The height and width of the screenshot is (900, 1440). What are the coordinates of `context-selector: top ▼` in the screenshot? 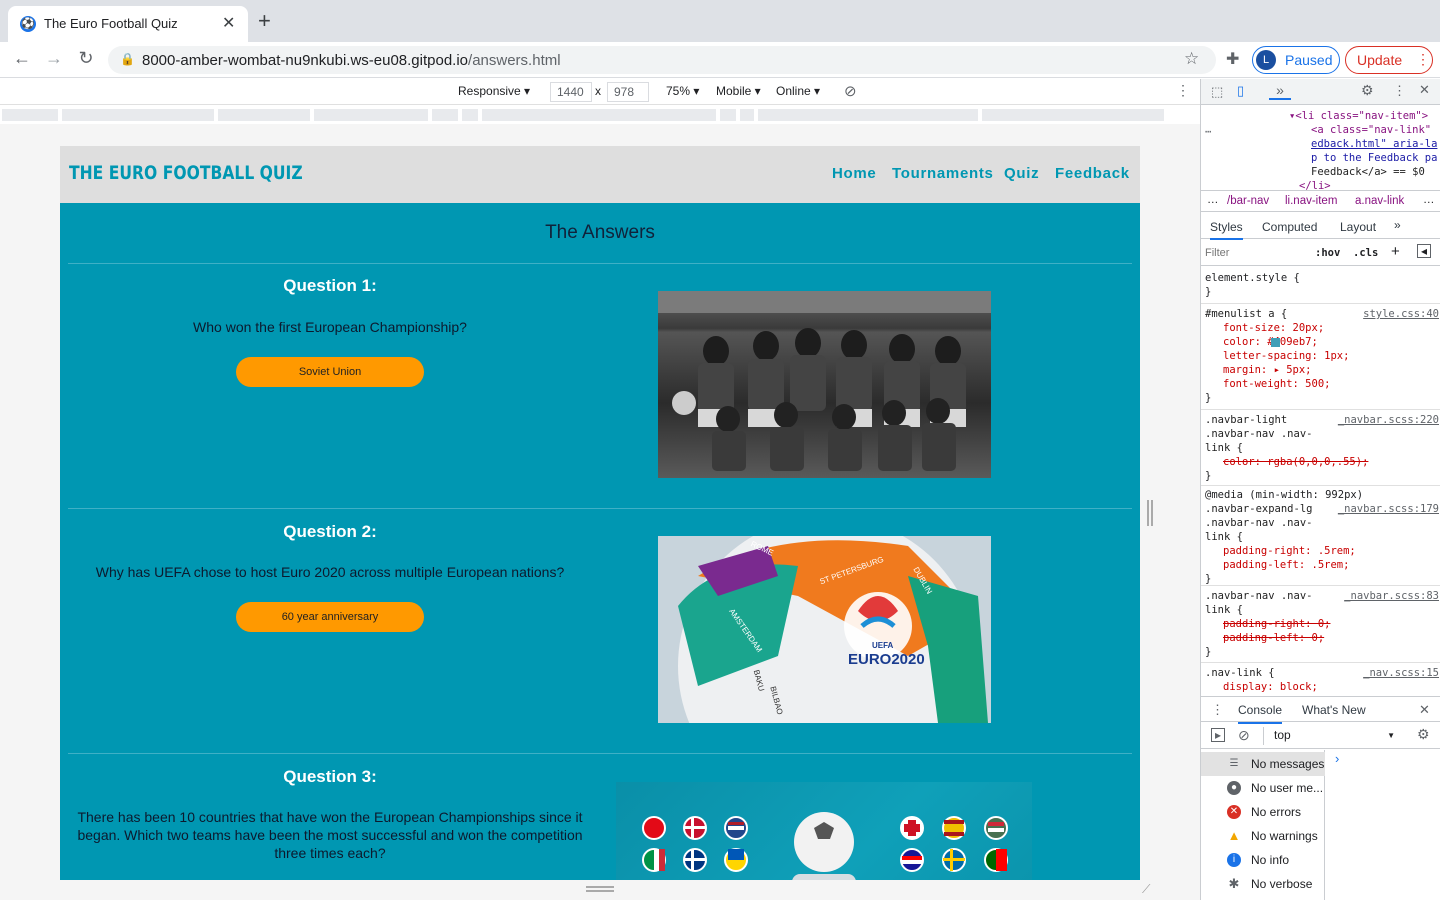 It's located at (1331, 736).